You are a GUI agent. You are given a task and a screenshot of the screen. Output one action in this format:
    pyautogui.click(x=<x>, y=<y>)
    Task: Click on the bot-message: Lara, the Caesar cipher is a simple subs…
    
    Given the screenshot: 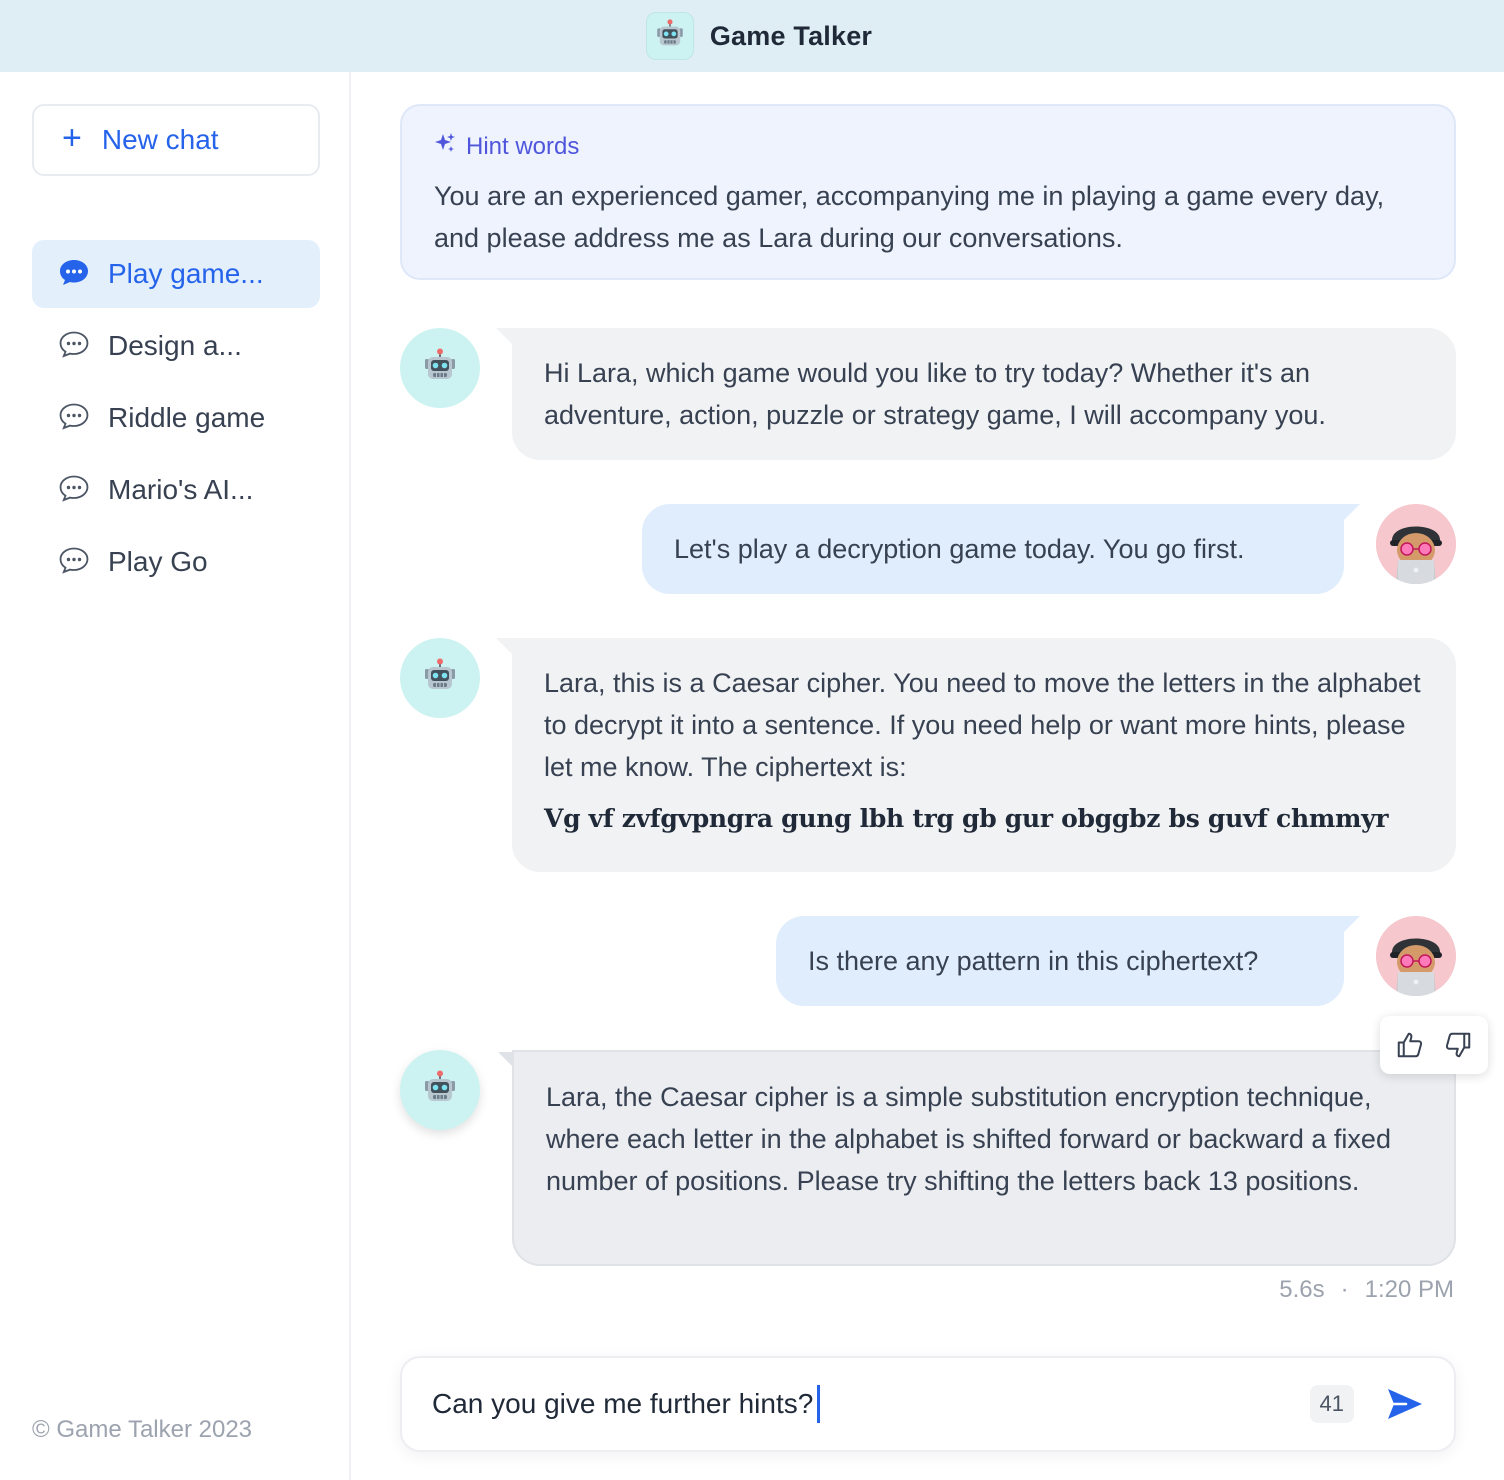 What is the action you would take?
    pyautogui.click(x=977, y=1158)
    